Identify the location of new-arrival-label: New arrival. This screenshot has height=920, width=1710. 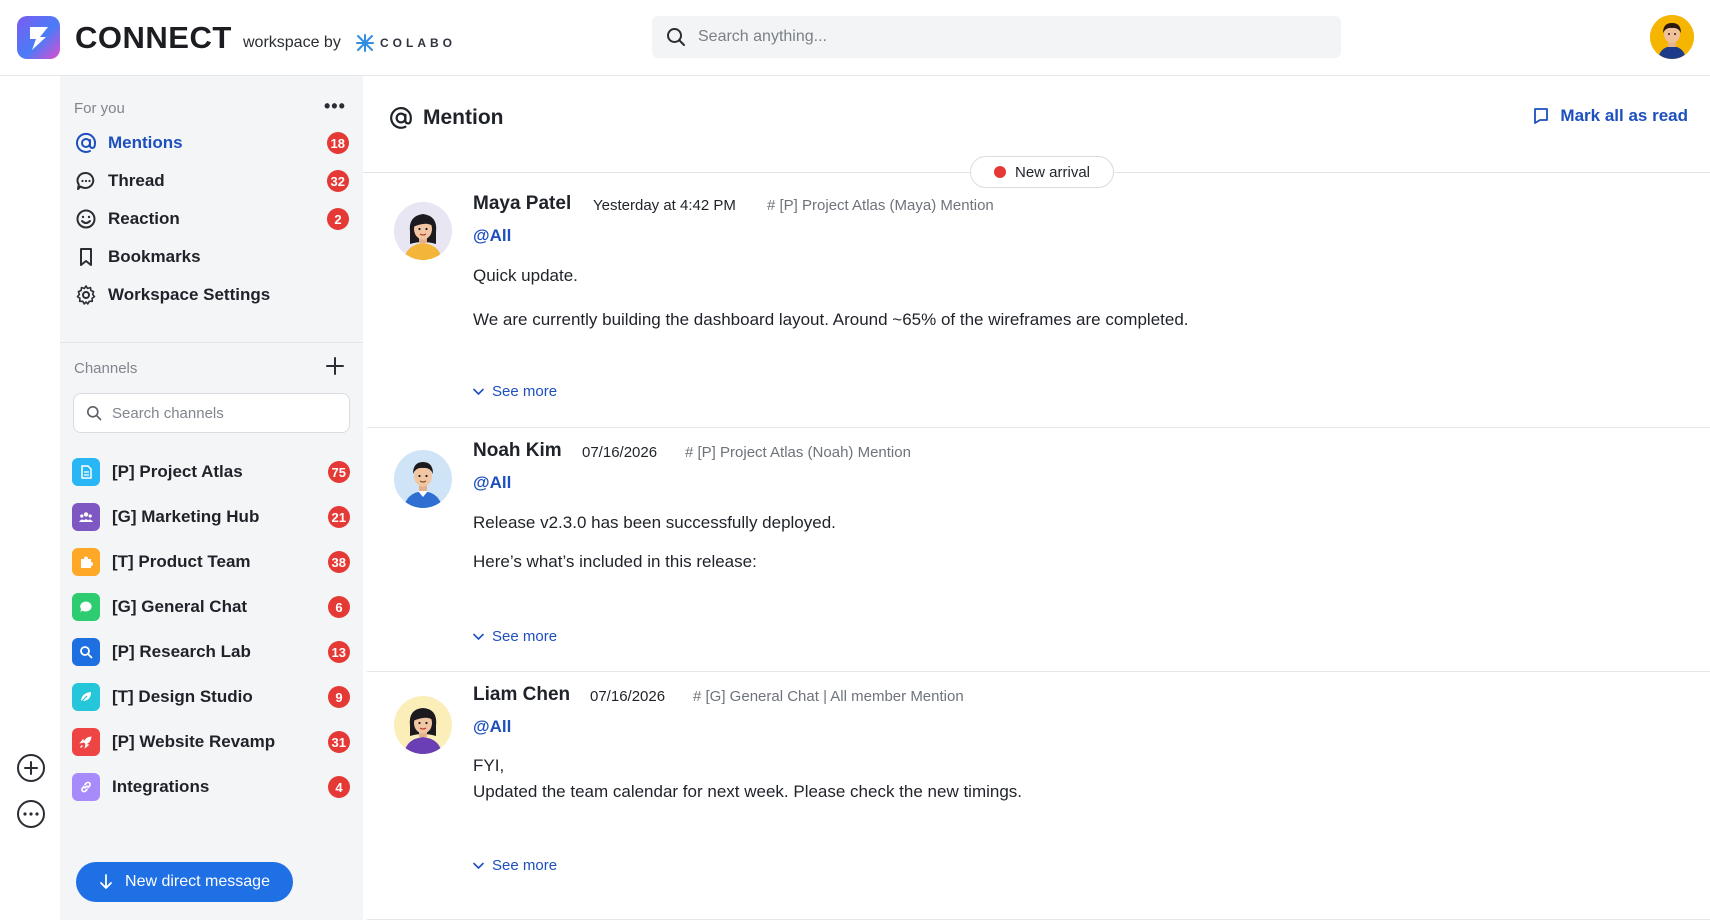
(1052, 172).